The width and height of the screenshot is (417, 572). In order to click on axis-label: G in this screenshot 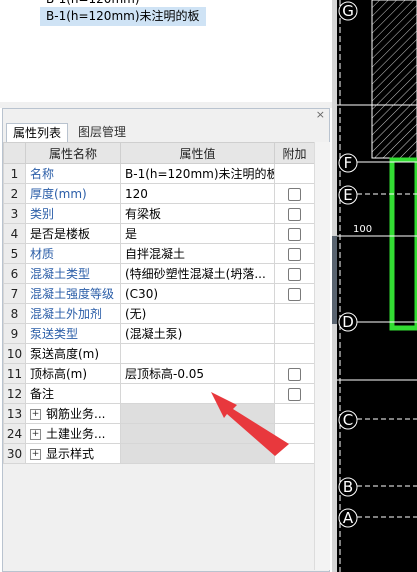, I will do `click(348, 11)`.